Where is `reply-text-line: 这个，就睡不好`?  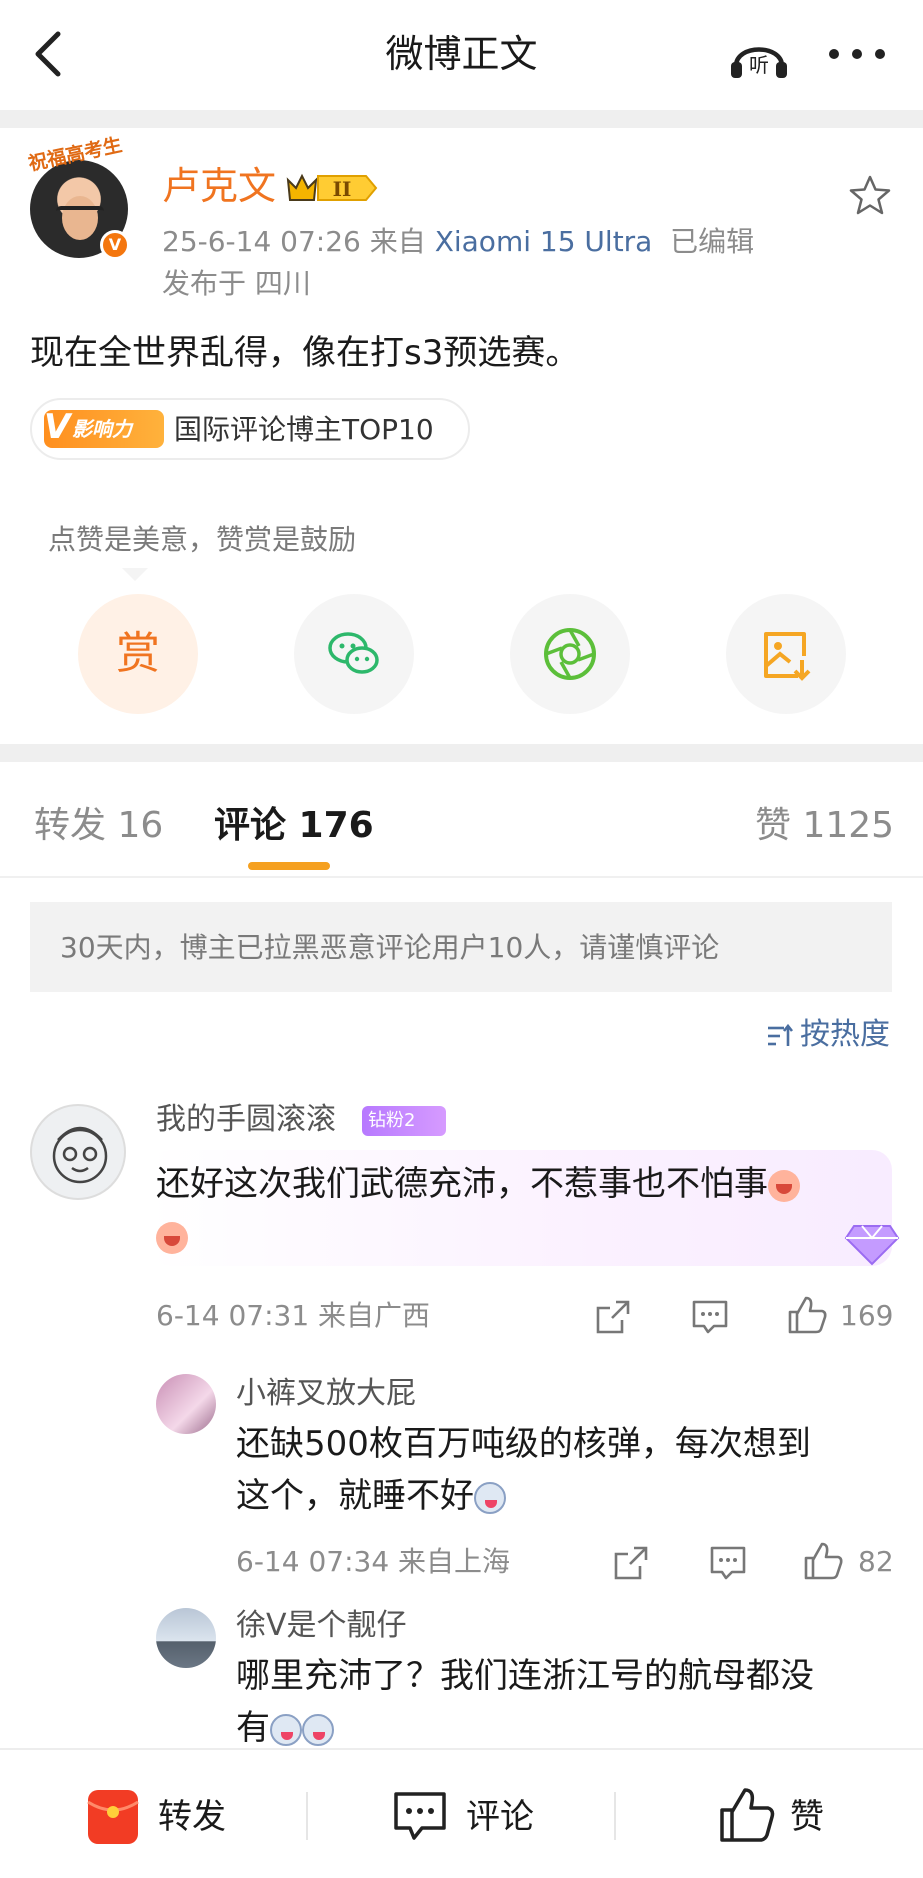 reply-text-line: 这个，就睡不好 is located at coordinates (355, 1496).